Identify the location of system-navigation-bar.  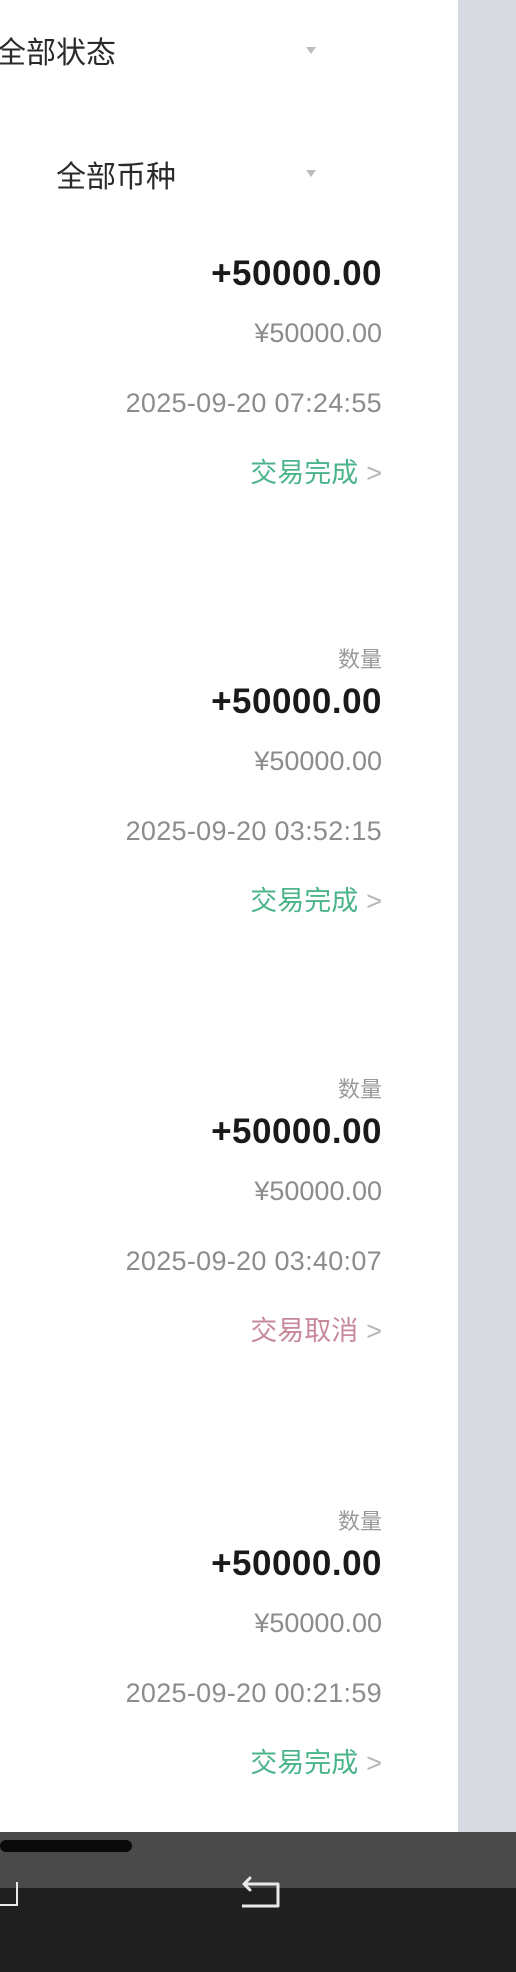
(258, 1902).